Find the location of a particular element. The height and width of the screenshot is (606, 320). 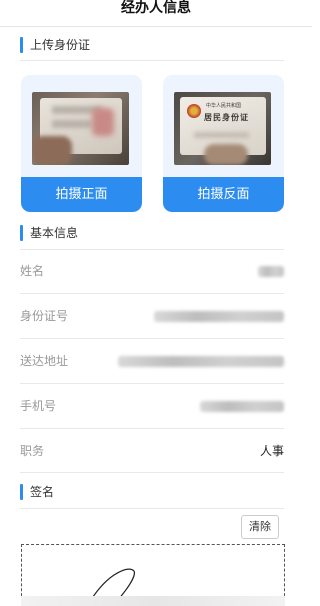

id-back-photo: 中华人民共和国 居民身份证 is located at coordinates (222, 128).